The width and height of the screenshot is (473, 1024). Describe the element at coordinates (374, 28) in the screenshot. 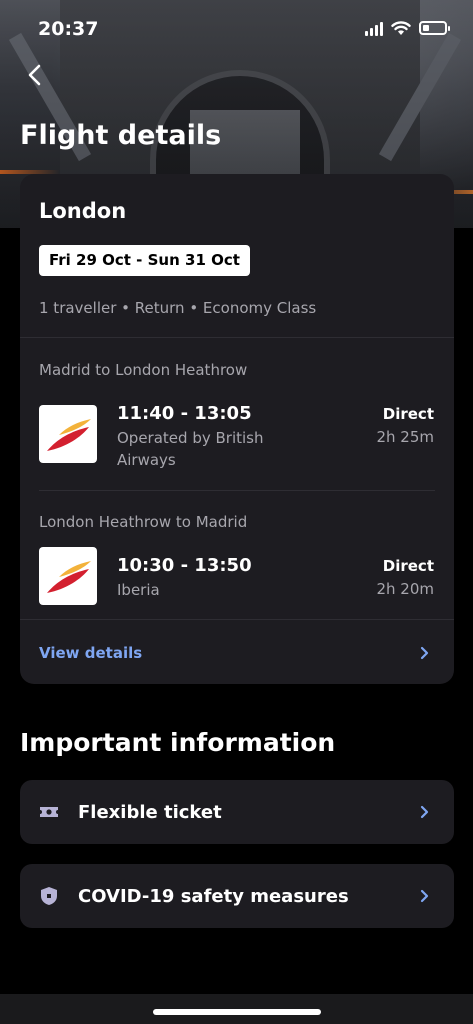

I see `signal-icon` at that location.